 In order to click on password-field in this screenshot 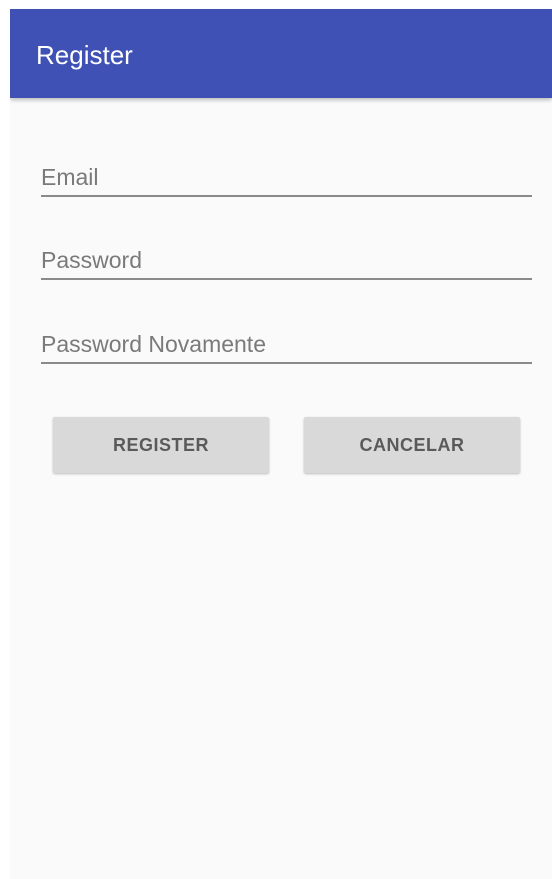, I will do `click(286, 259)`.